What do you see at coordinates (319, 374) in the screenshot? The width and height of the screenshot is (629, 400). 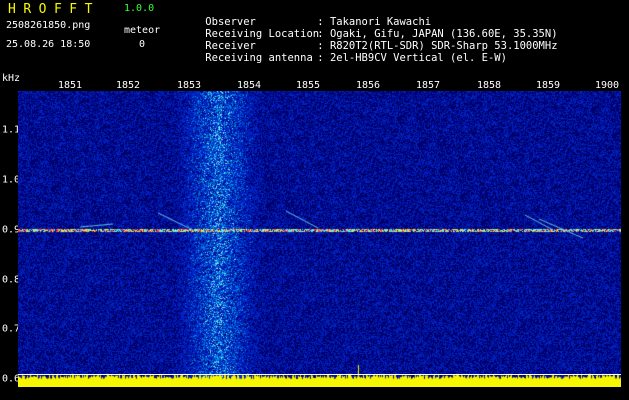 I see `signal-baseline` at bounding box center [319, 374].